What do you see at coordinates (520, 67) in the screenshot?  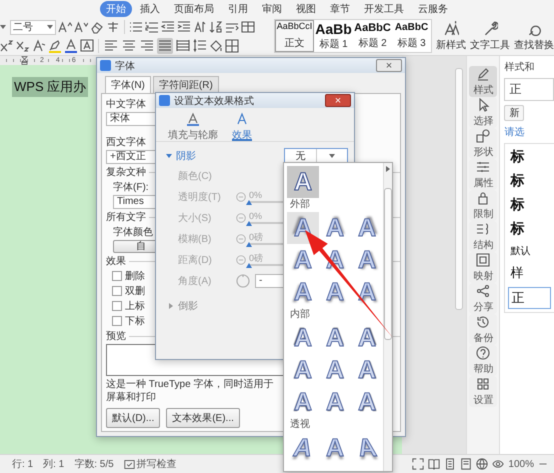 I see `panel-title: 样式和` at bounding box center [520, 67].